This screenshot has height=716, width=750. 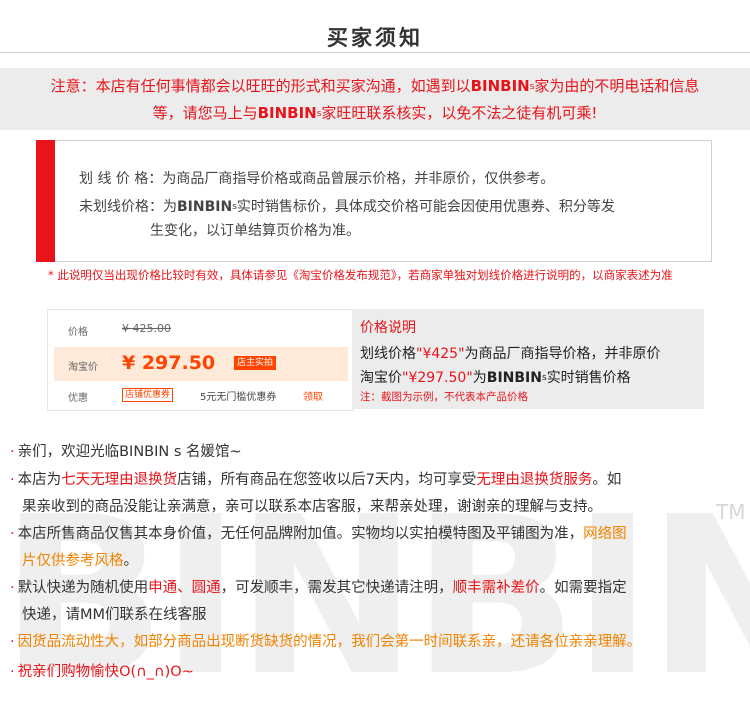 What do you see at coordinates (195, 330) in the screenshot?
I see `strike-price-row: 价格 ¥ 425.00` at bounding box center [195, 330].